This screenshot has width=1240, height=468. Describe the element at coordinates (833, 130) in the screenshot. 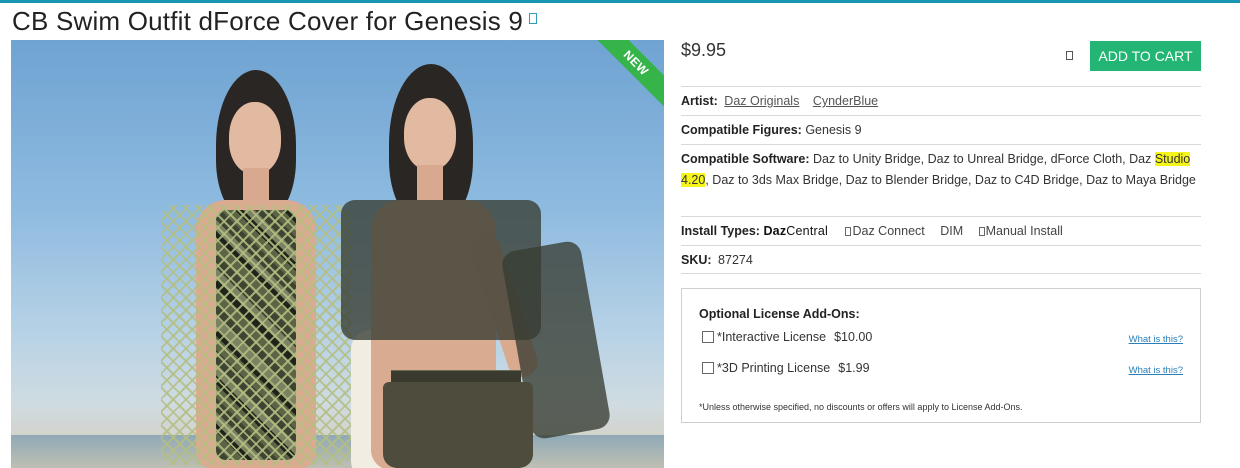

I see `figures-value: Genesis 9` at that location.